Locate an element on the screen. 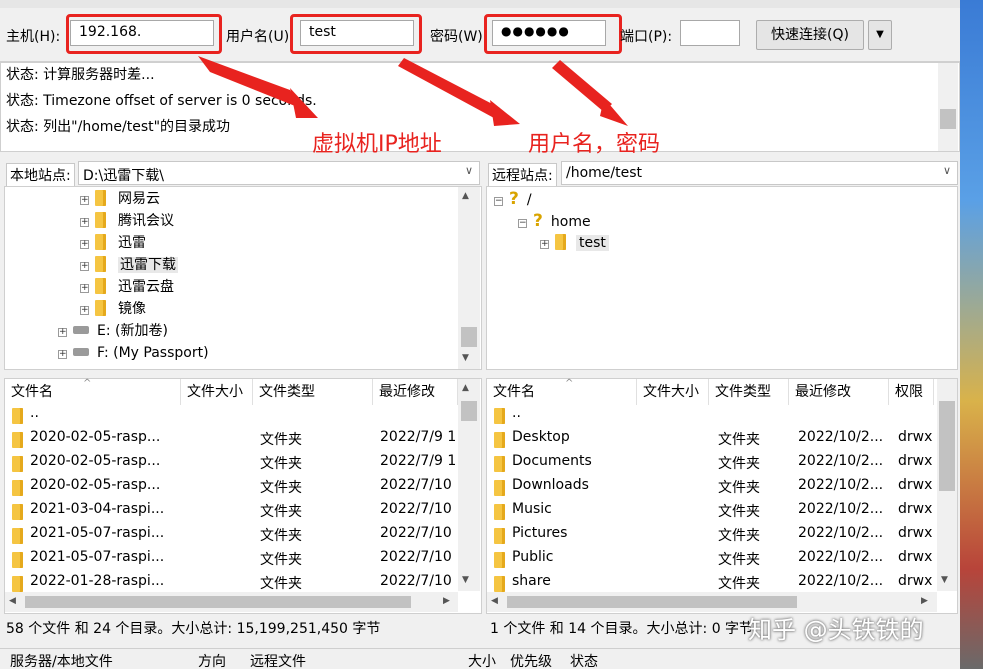  column-header-label: 文件类型 is located at coordinates (287, 392).